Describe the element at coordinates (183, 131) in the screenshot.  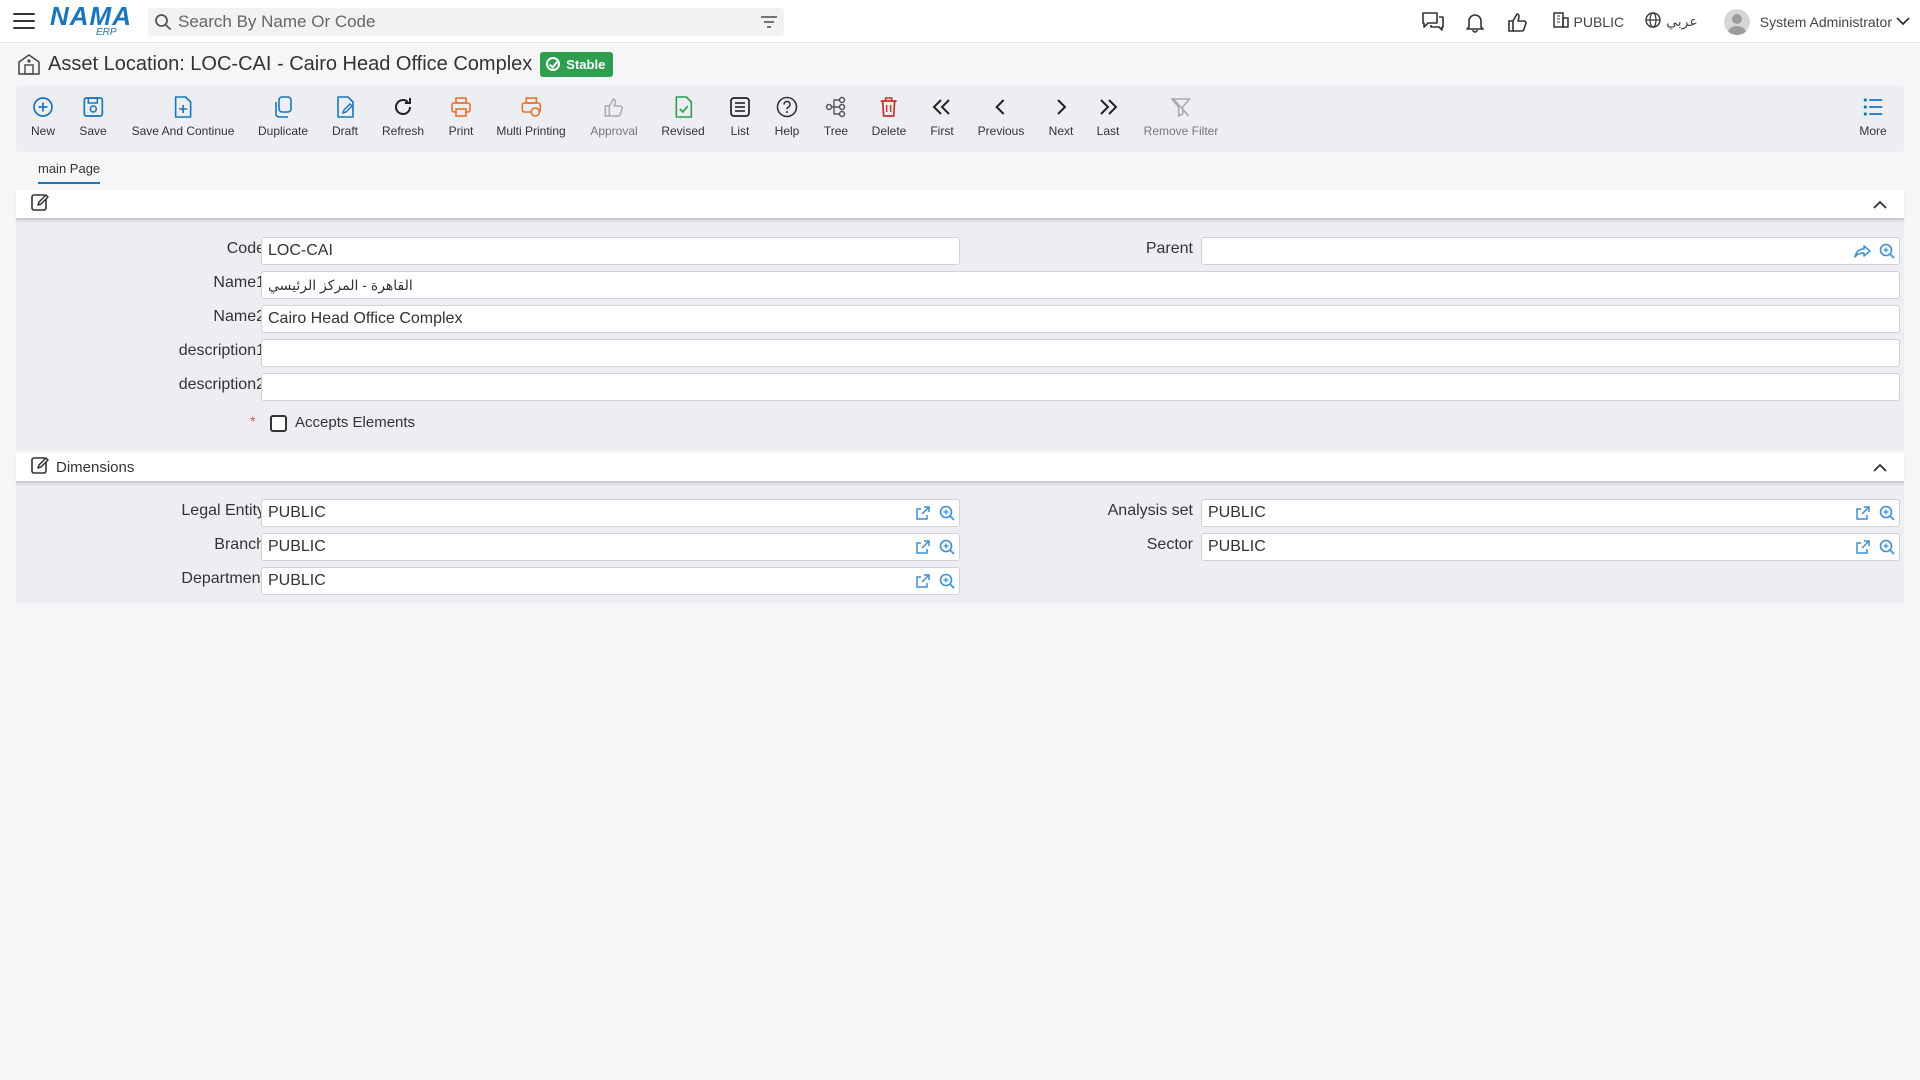
I see `toolbar-save-and-continue-label: Save And Continue` at that location.